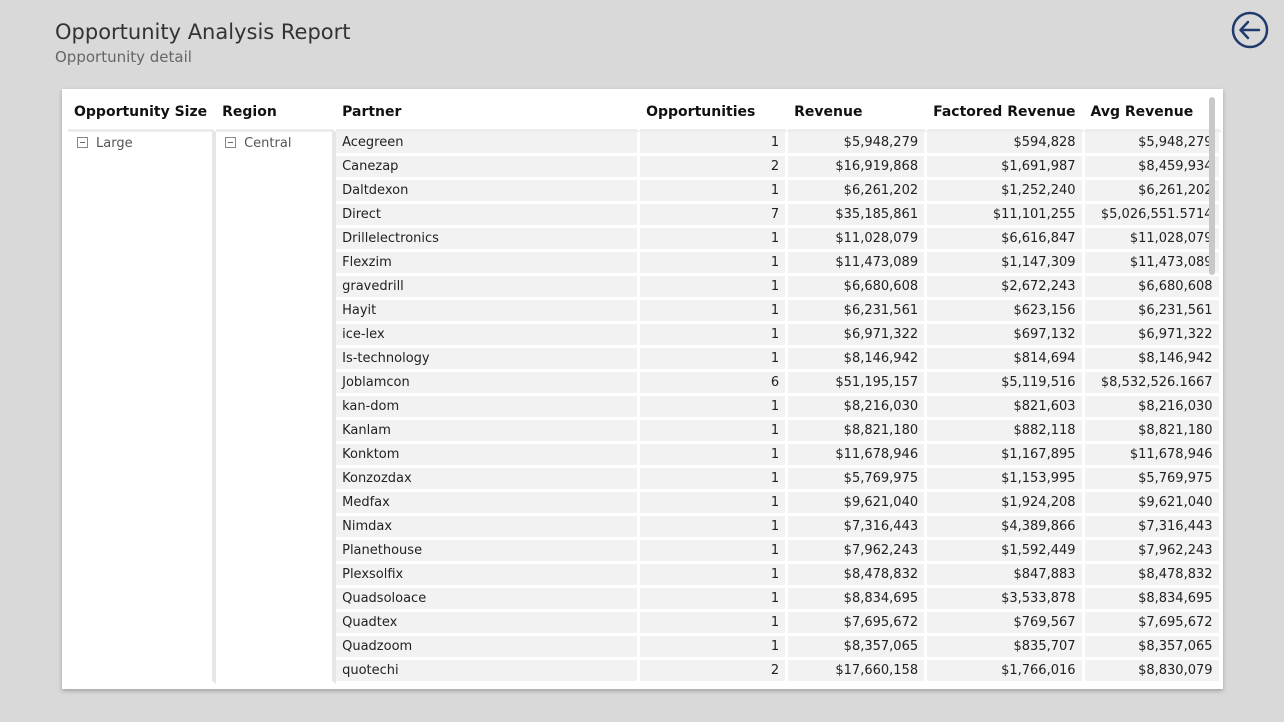 This screenshot has height=722, width=1284. I want to click on cell-factored-revenue: $1,592,449, so click(1006, 552).